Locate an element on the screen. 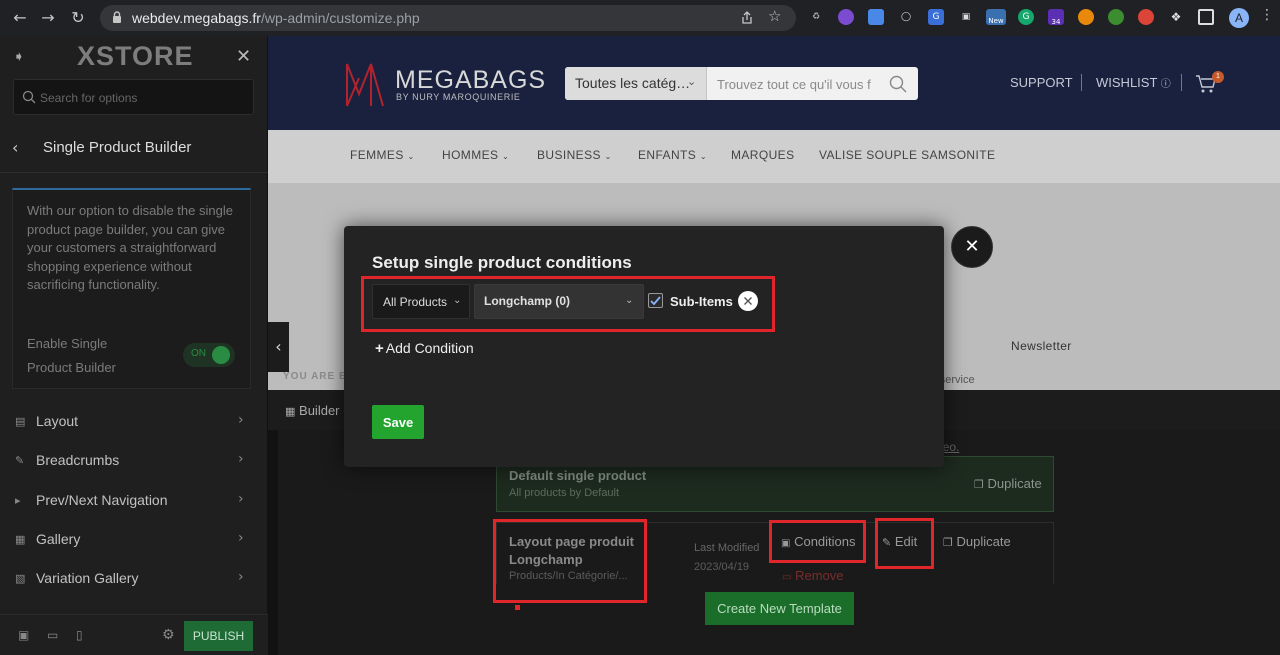 The image size is (1280, 655). sidebar-item-gallery: ▦ Gallery › is located at coordinates (134, 539).